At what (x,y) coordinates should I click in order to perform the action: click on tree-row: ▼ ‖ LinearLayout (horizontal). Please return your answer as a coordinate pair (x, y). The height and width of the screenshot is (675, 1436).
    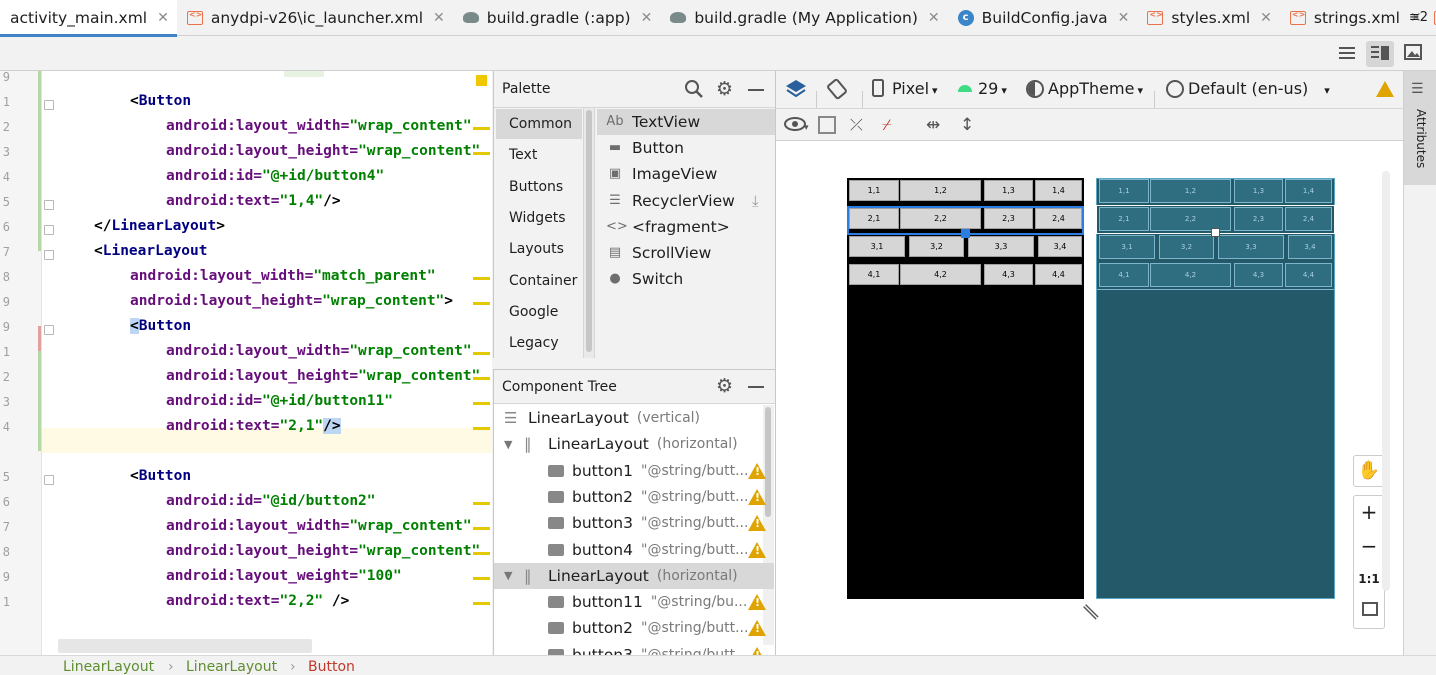
    Looking at the image, I should click on (634, 575).